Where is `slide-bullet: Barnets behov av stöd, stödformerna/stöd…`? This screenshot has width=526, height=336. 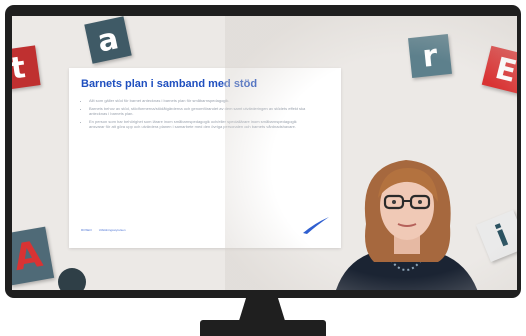 slide-bullet: Barnets behov av stöd, stödformerna/stöd… is located at coordinates (200, 111).